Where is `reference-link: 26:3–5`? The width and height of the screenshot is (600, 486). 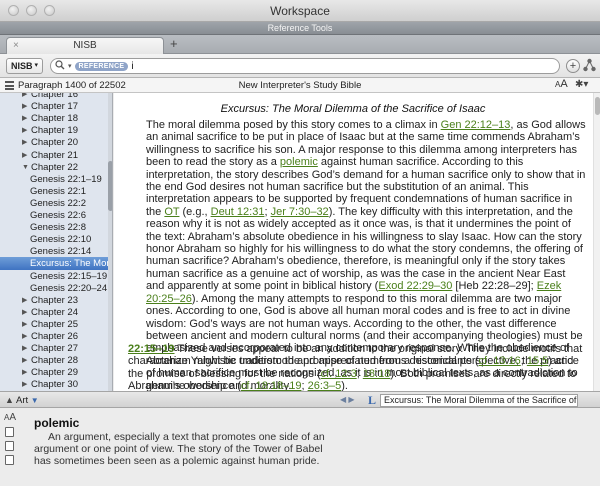
reference-link: 26:3–5 is located at coordinates (325, 385).